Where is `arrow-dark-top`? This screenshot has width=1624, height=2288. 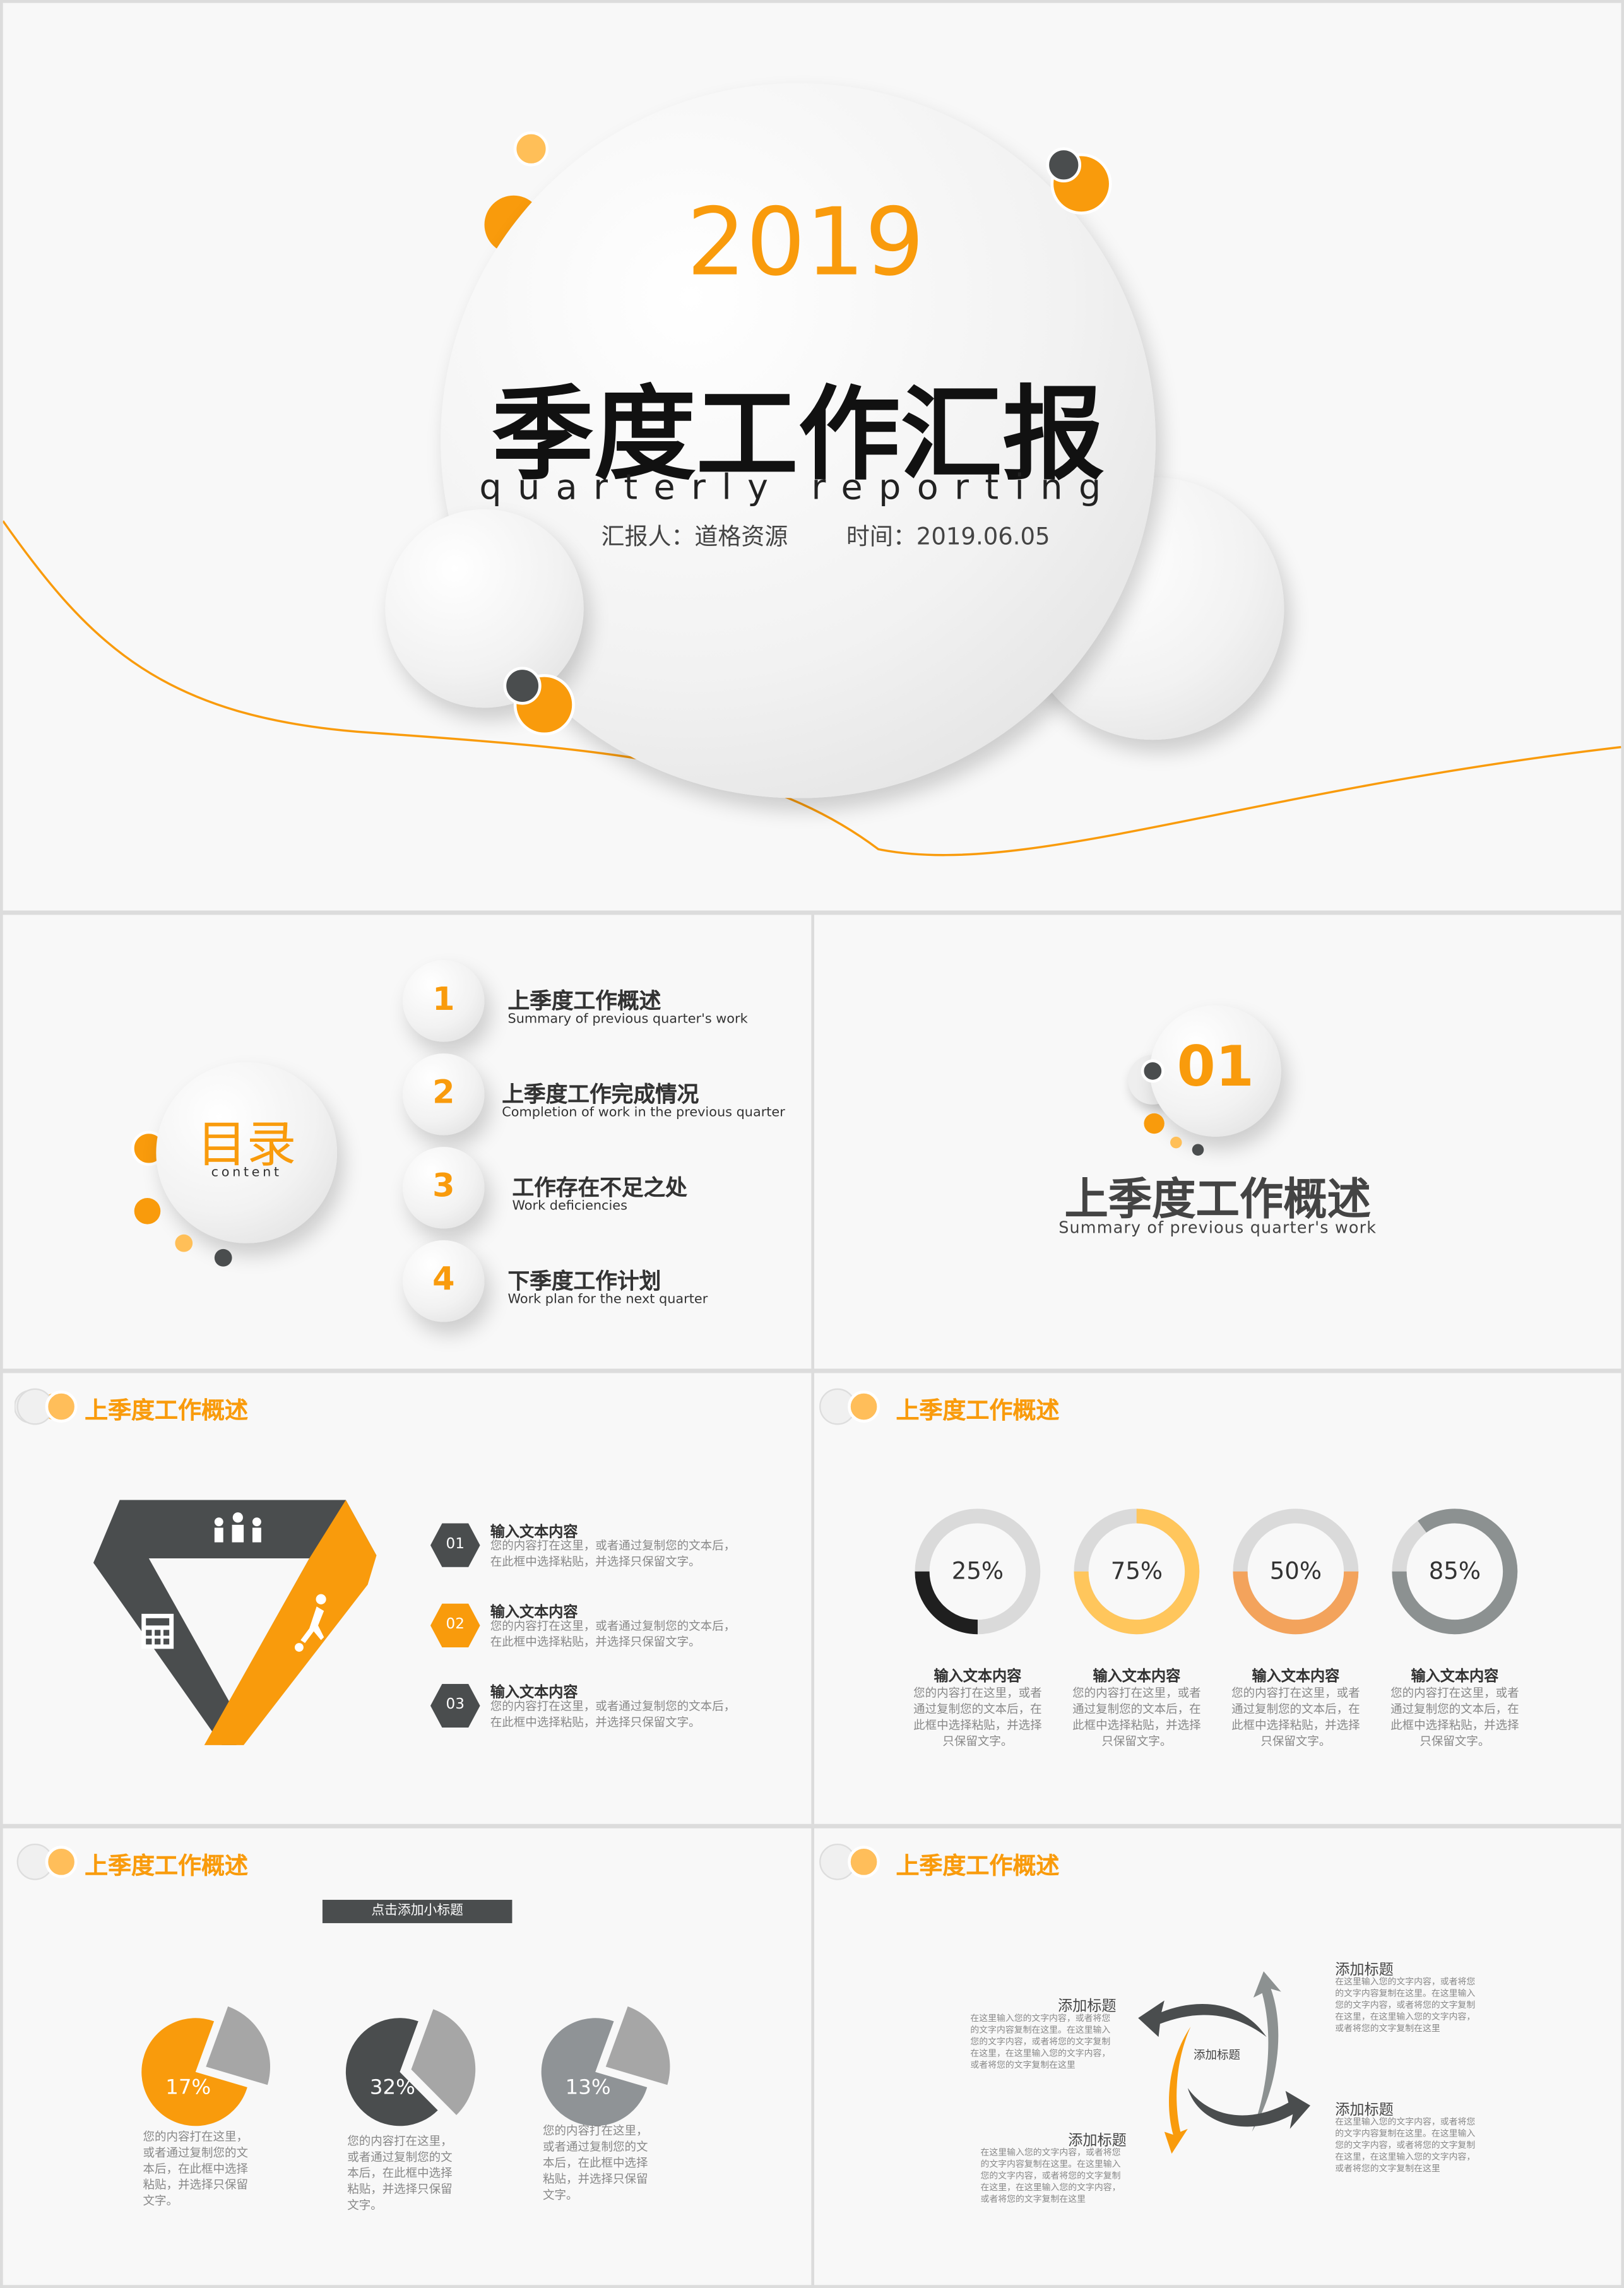
arrow-dark-top is located at coordinates (1202, 2018).